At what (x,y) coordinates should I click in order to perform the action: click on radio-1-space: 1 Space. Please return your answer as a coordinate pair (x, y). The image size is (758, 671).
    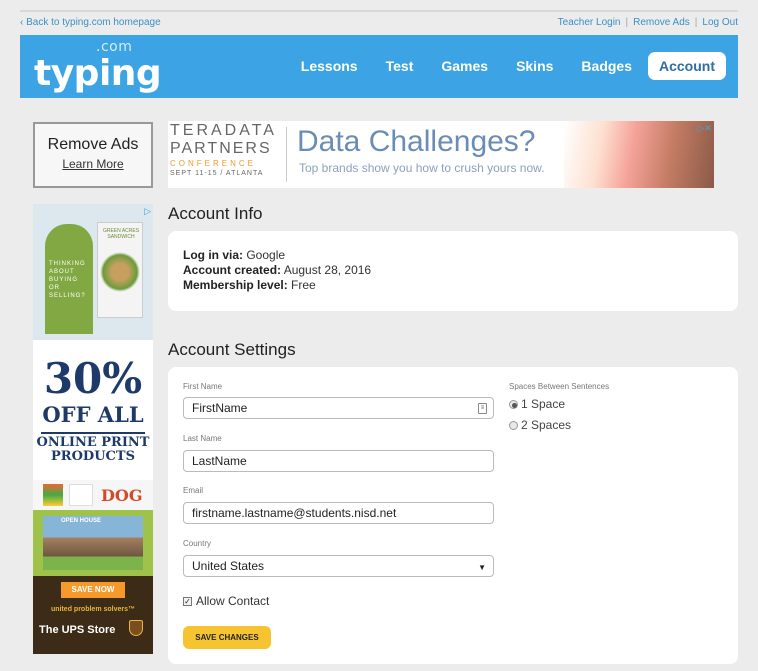
    Looking at the image, I should click on (537, 404).